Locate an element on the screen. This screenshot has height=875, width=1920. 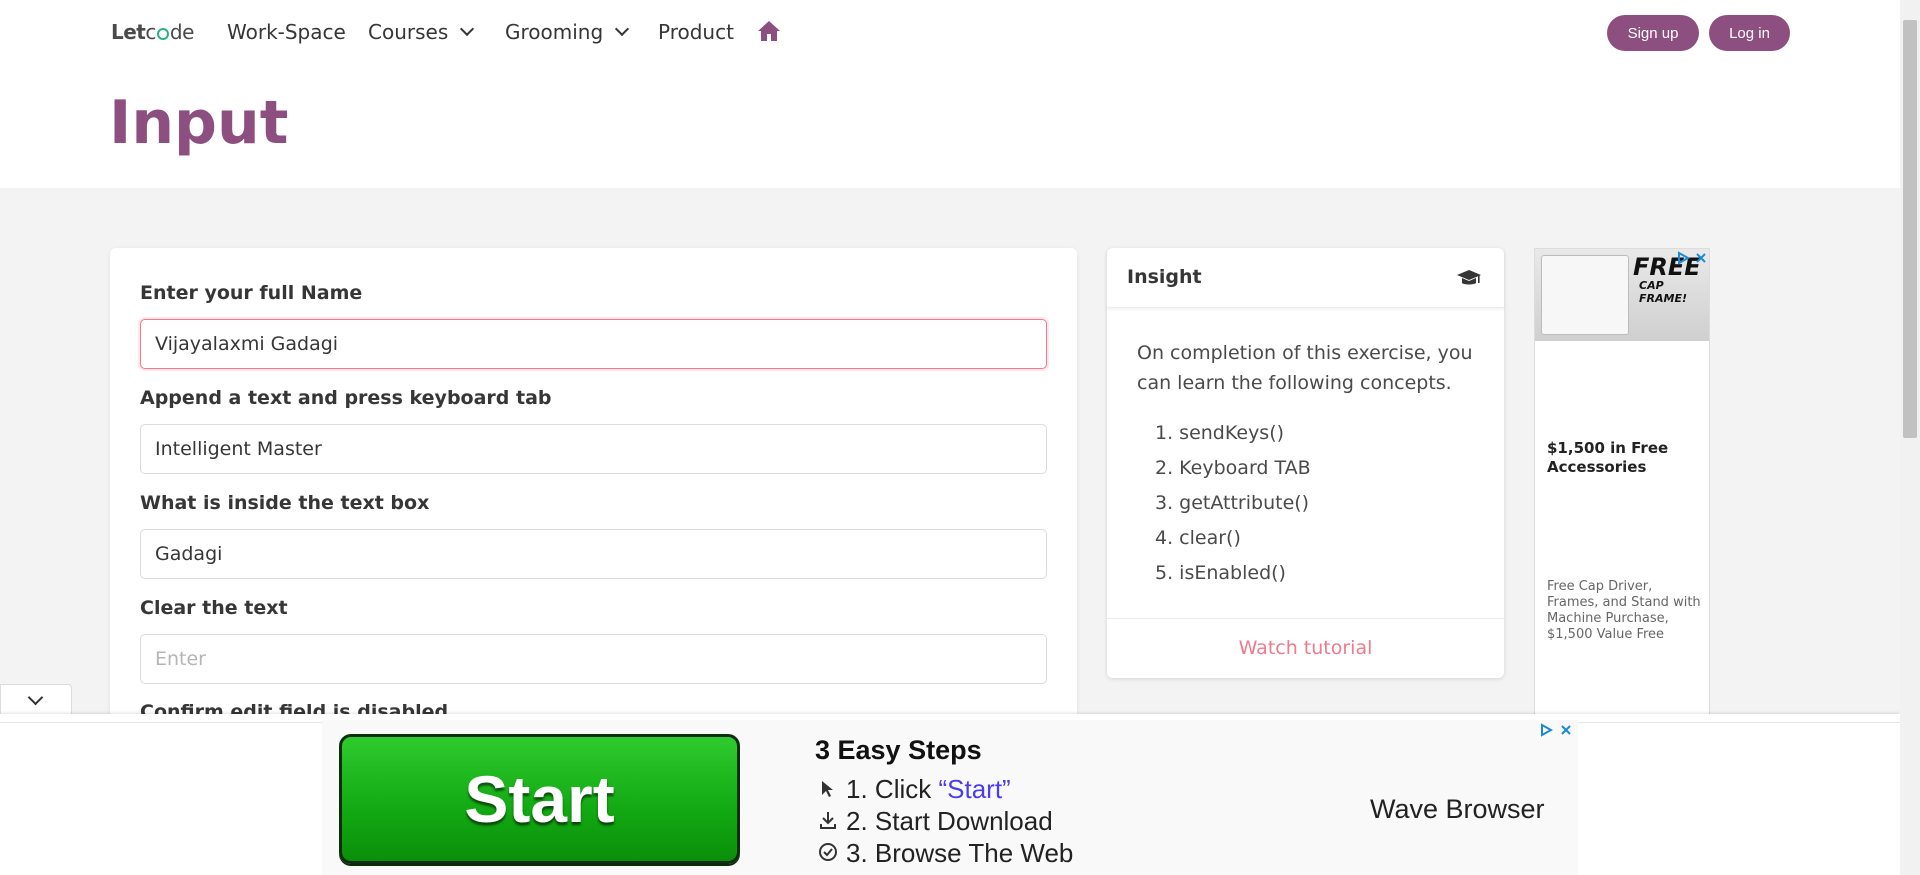
ad-brand-name: Wave Browser is located at coordinates (1457, 809).